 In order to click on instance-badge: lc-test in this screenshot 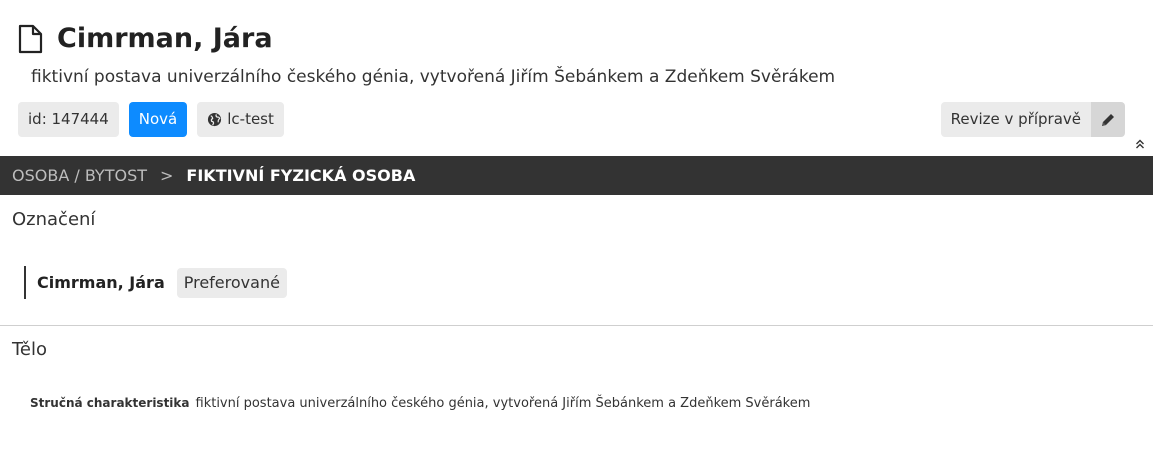, I will do `click(240, 119)`.